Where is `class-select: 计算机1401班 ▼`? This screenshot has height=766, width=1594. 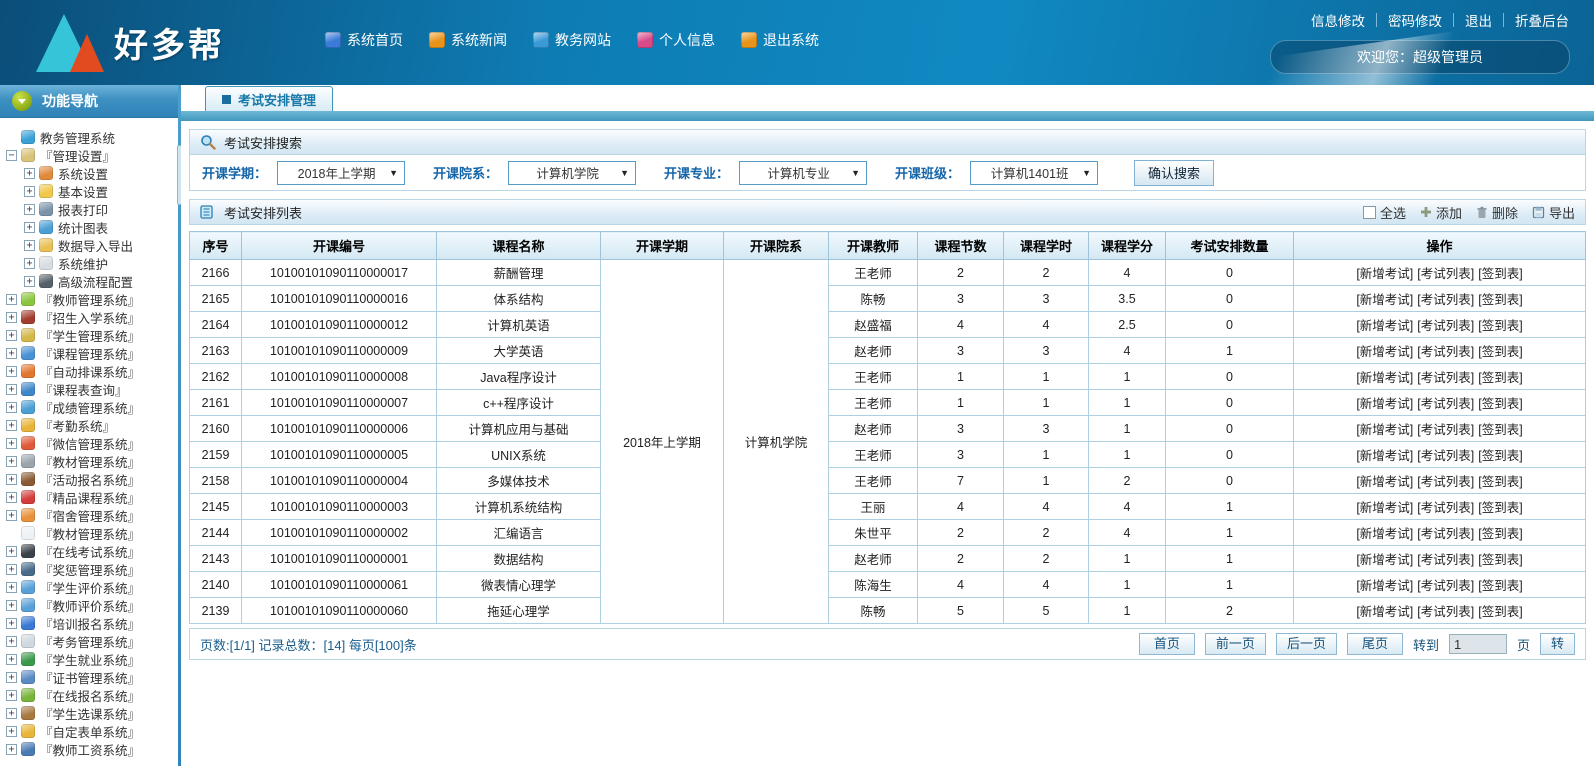
class-select: 计算机1401班 ▼ is located at coordinates (1034, 172).